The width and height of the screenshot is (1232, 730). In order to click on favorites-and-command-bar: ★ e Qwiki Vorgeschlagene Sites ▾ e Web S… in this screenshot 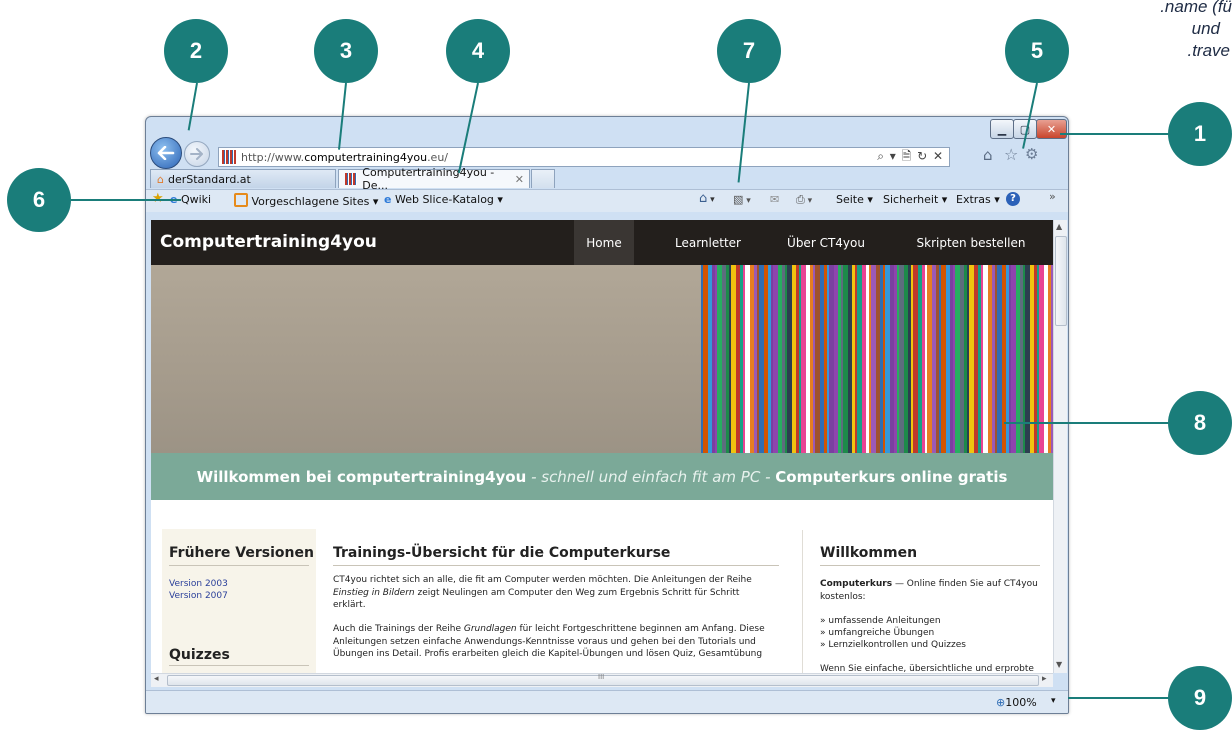, I will do `click(607, 200)`.